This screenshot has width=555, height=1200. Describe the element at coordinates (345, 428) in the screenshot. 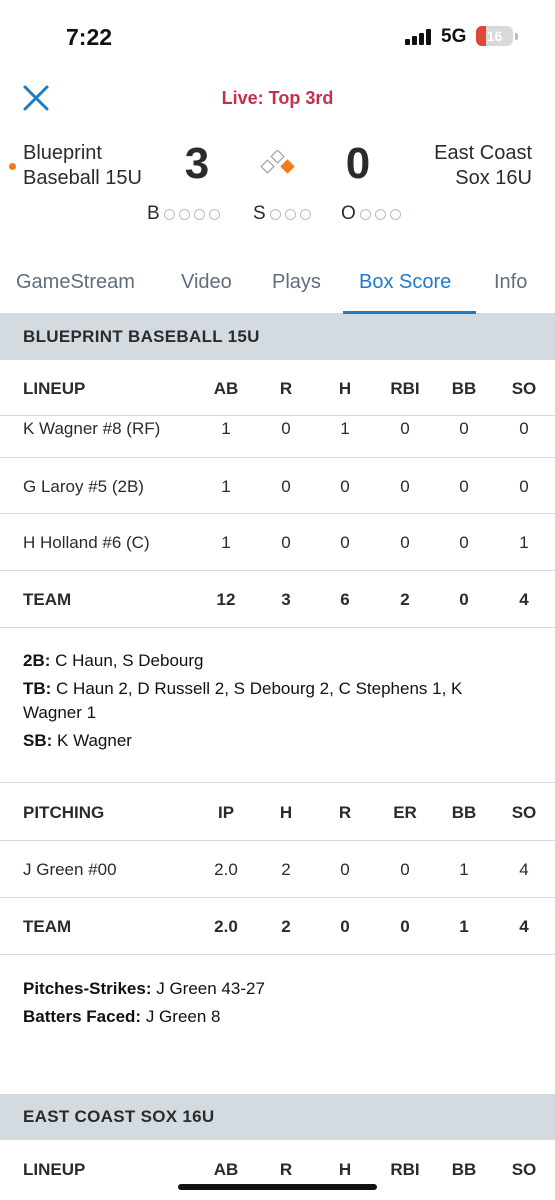

I see `stat-h: 1` at that location.